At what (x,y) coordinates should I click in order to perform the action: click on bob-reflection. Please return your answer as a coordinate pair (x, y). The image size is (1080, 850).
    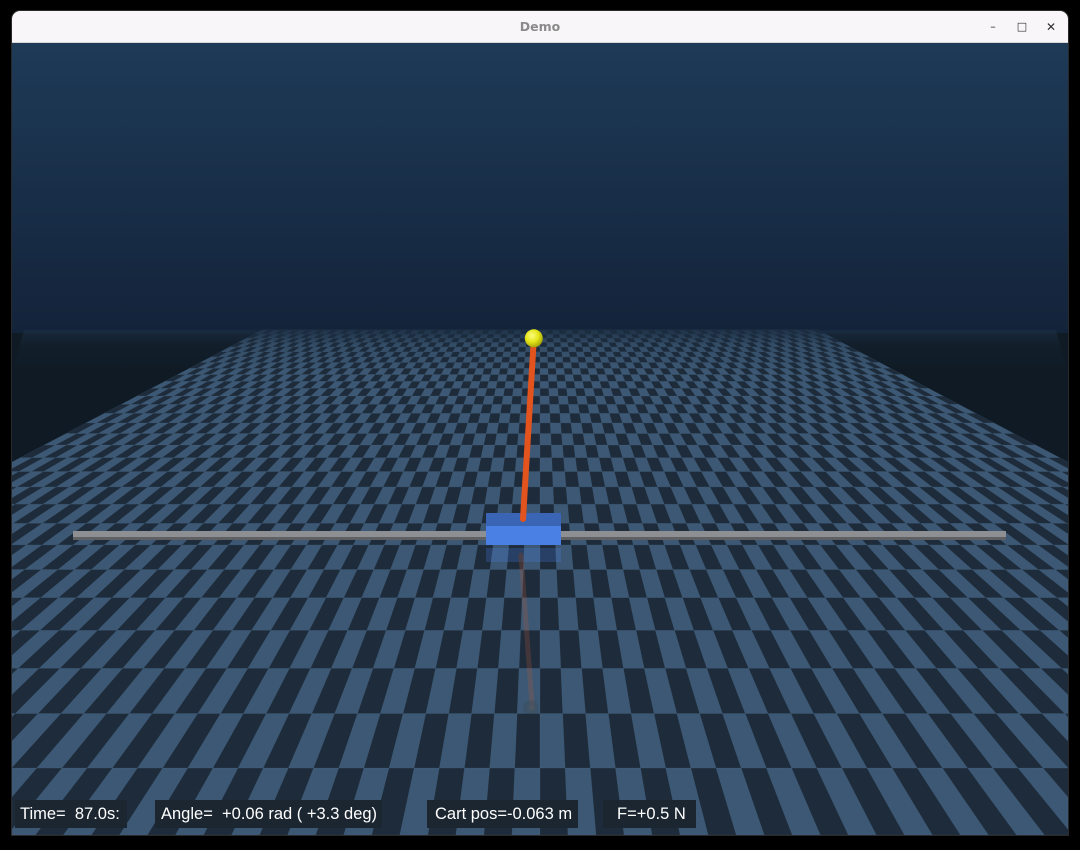
    Looking at the image, I should click on (531, 708).